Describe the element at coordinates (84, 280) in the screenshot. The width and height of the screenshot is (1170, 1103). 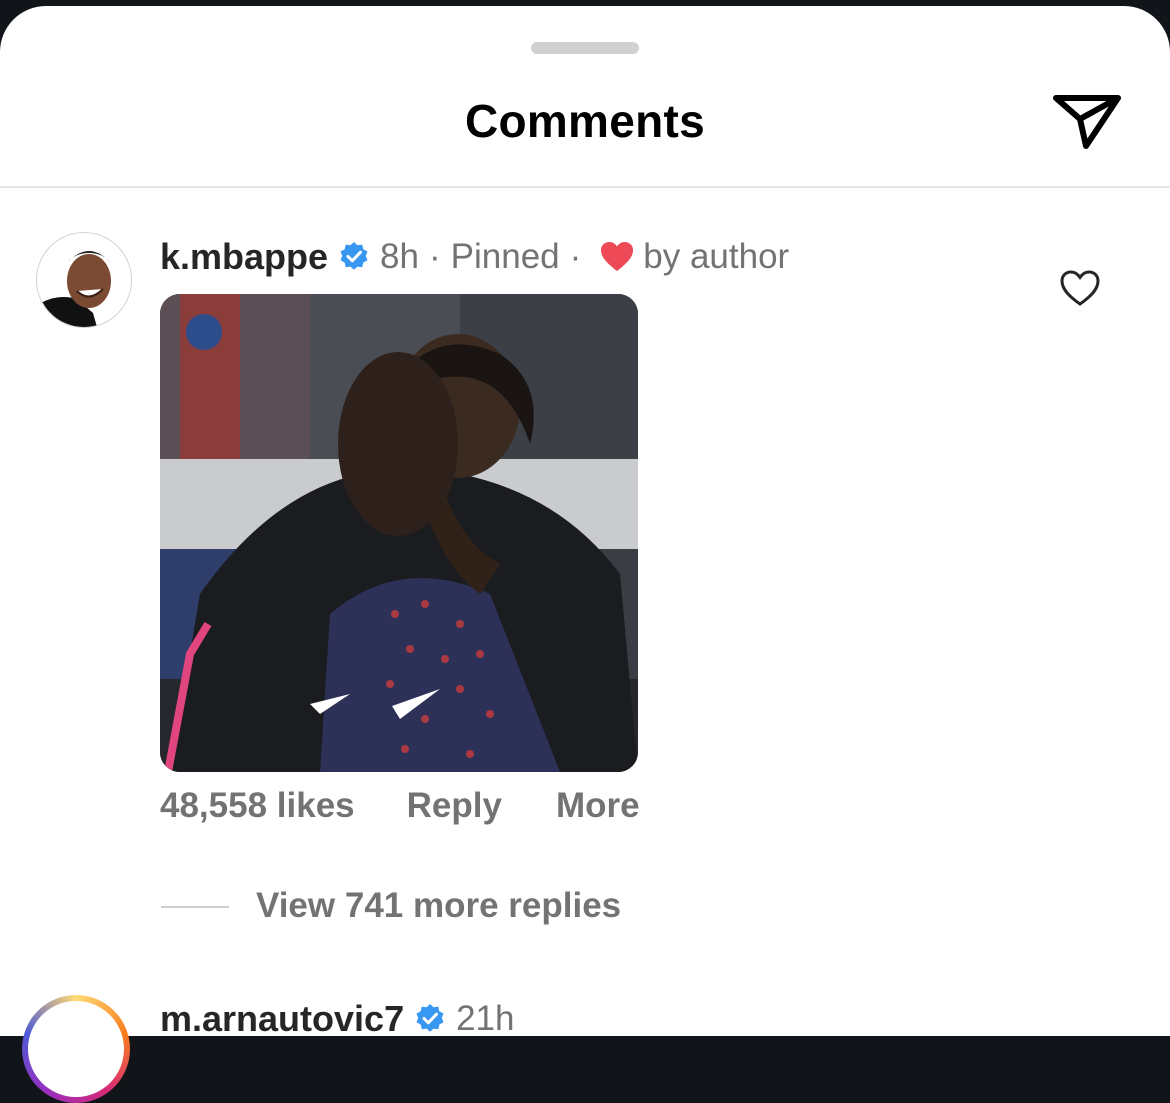
I see `avatar` at that location.